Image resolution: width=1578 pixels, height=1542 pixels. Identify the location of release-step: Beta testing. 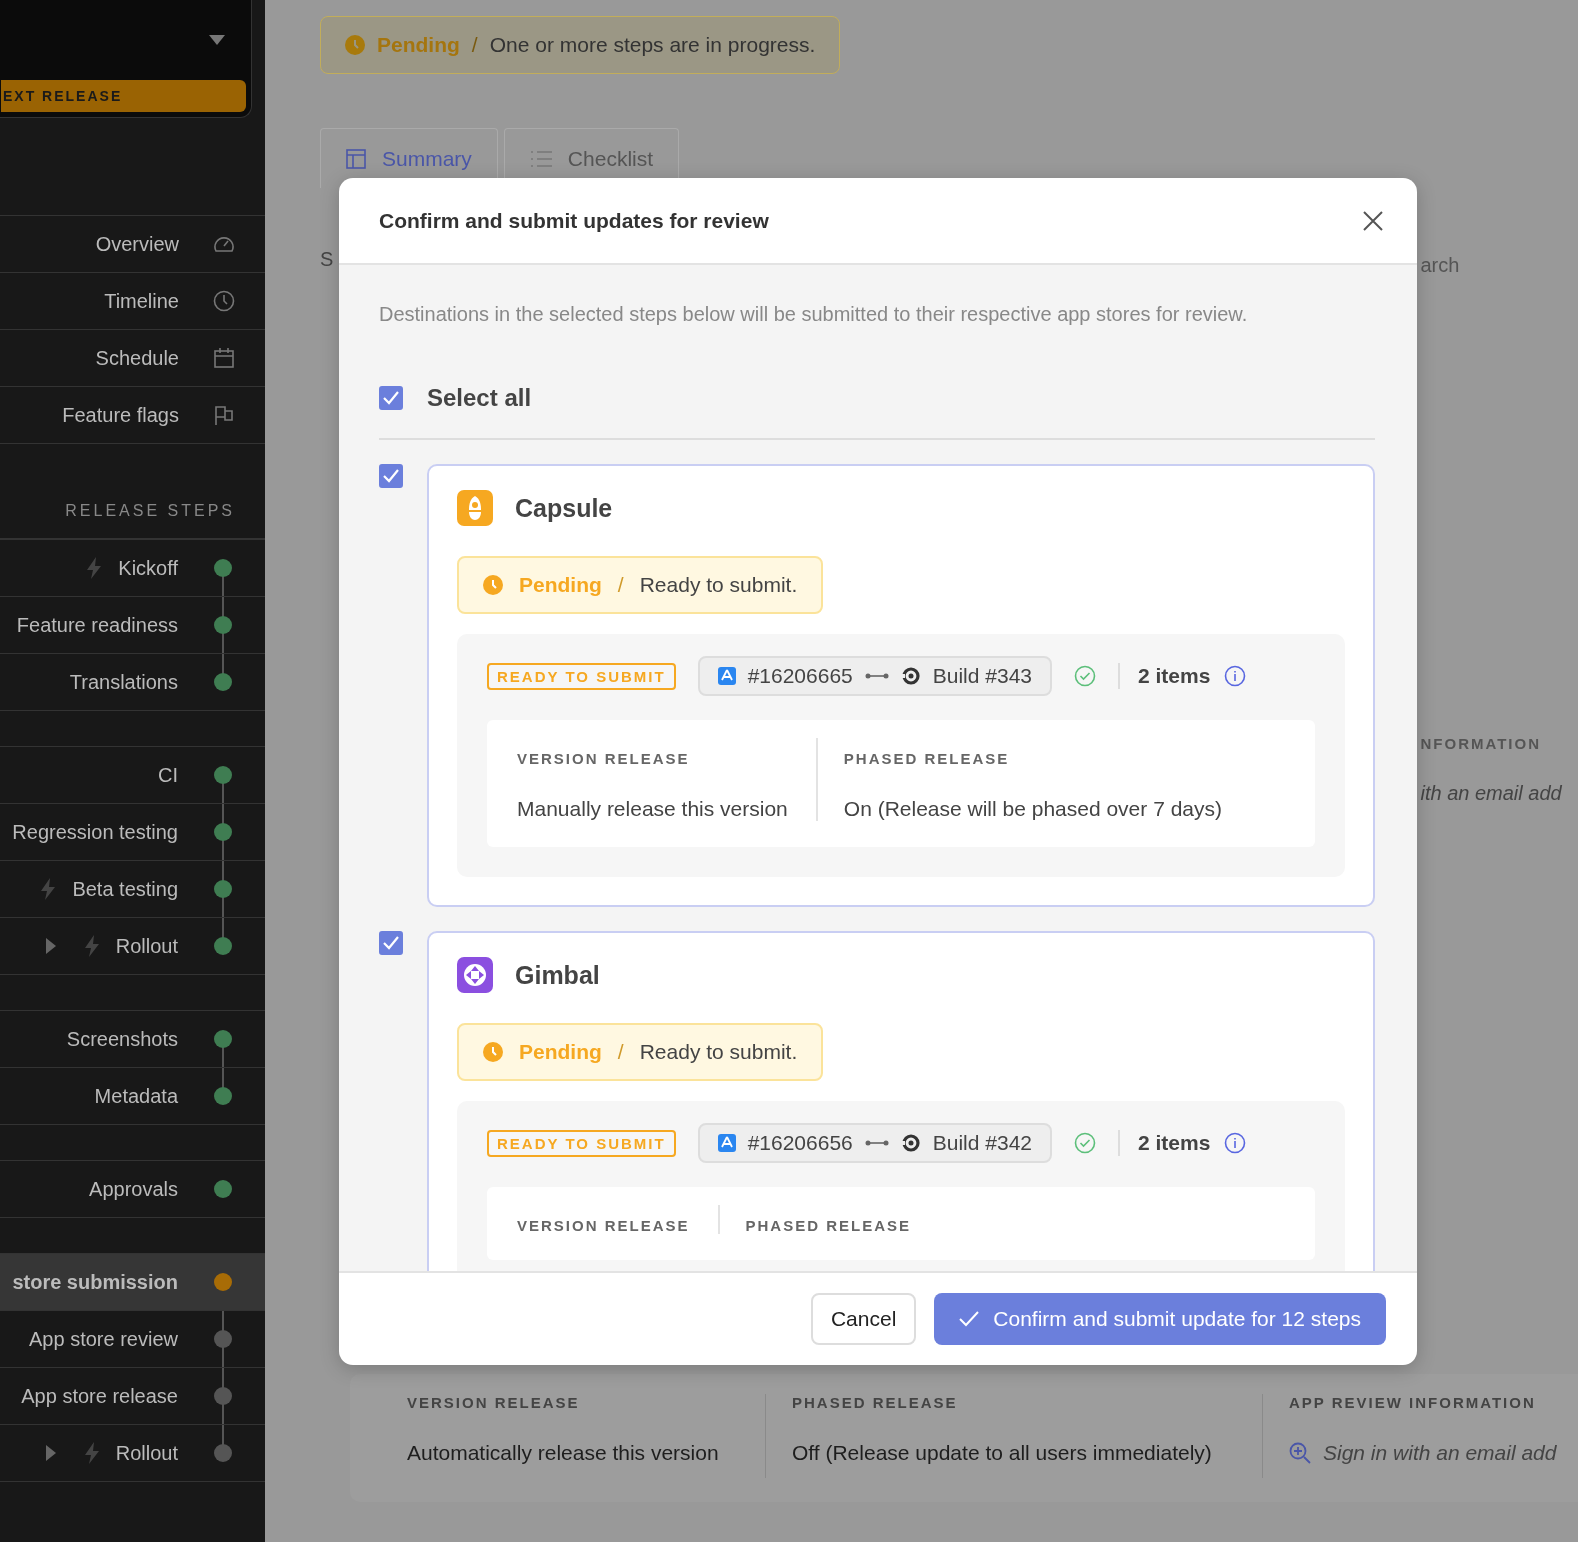
(132, 889).